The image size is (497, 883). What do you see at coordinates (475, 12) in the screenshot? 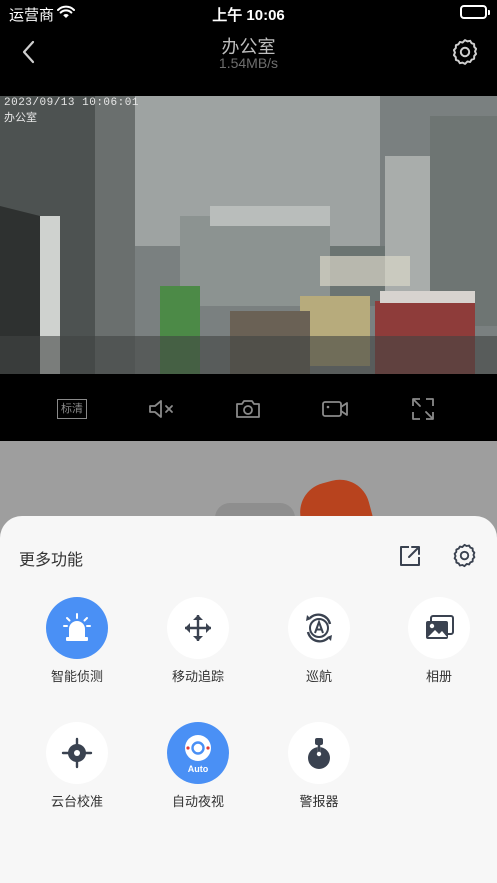
I see `battery-icon` at bounding box center [475, 12].